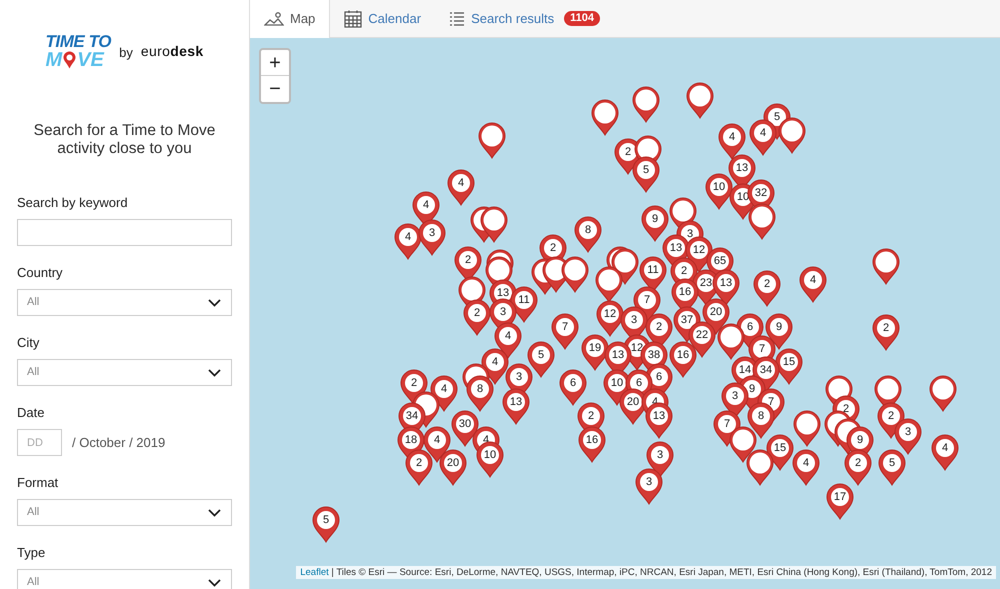  What do you see at coordinates (28, 343) in the screenshot?
I see `field-label: City` at bounding box center [28, 343].